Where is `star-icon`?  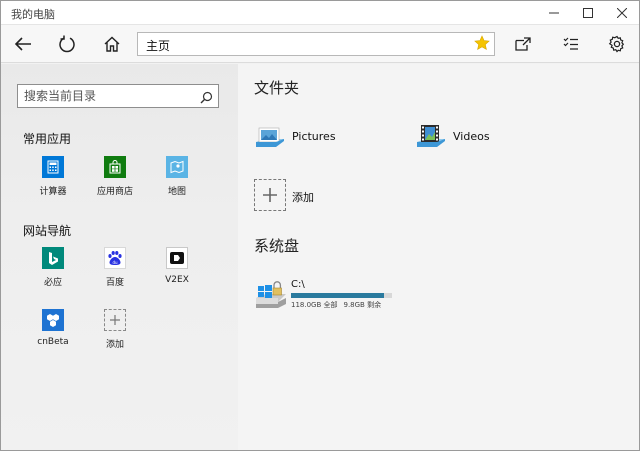
star-icon is located at coordinates (482, 42).